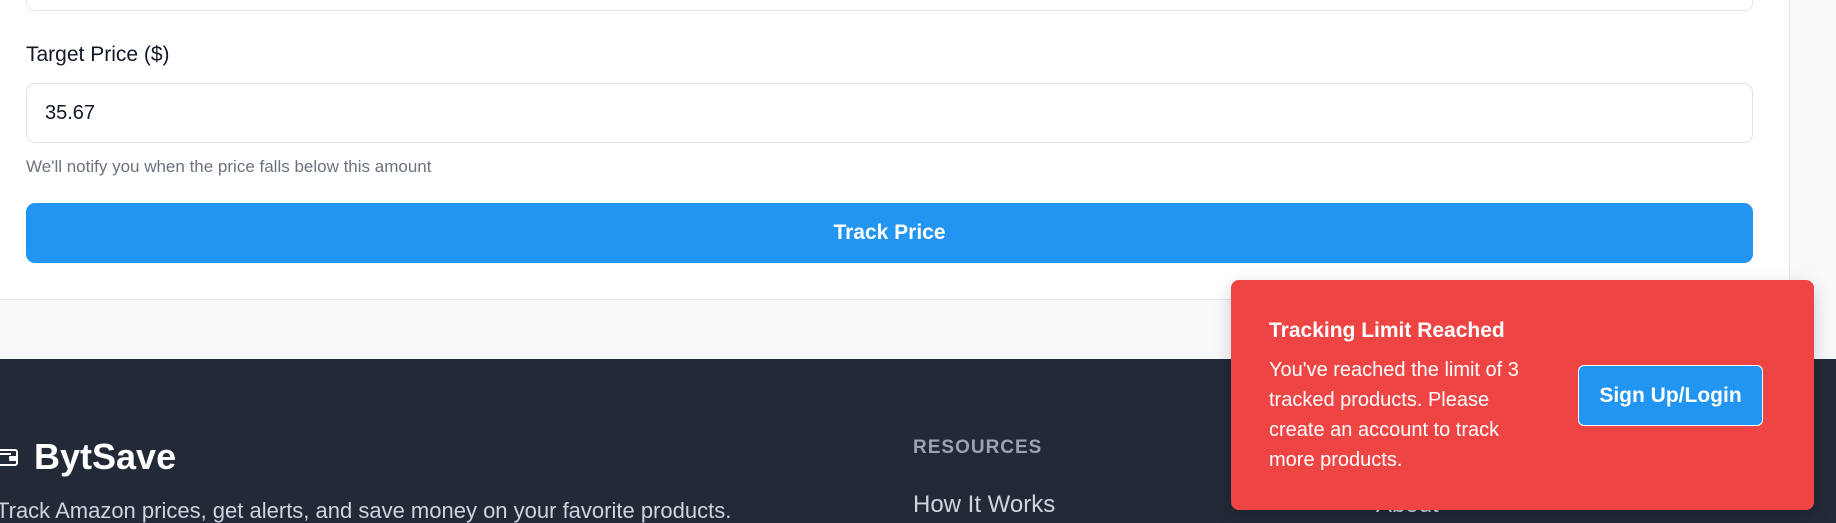  What do you see at coordinates (105, 457) in the screenshot?
I see `brand-name: BytSave` at bounding box center [105, 457].